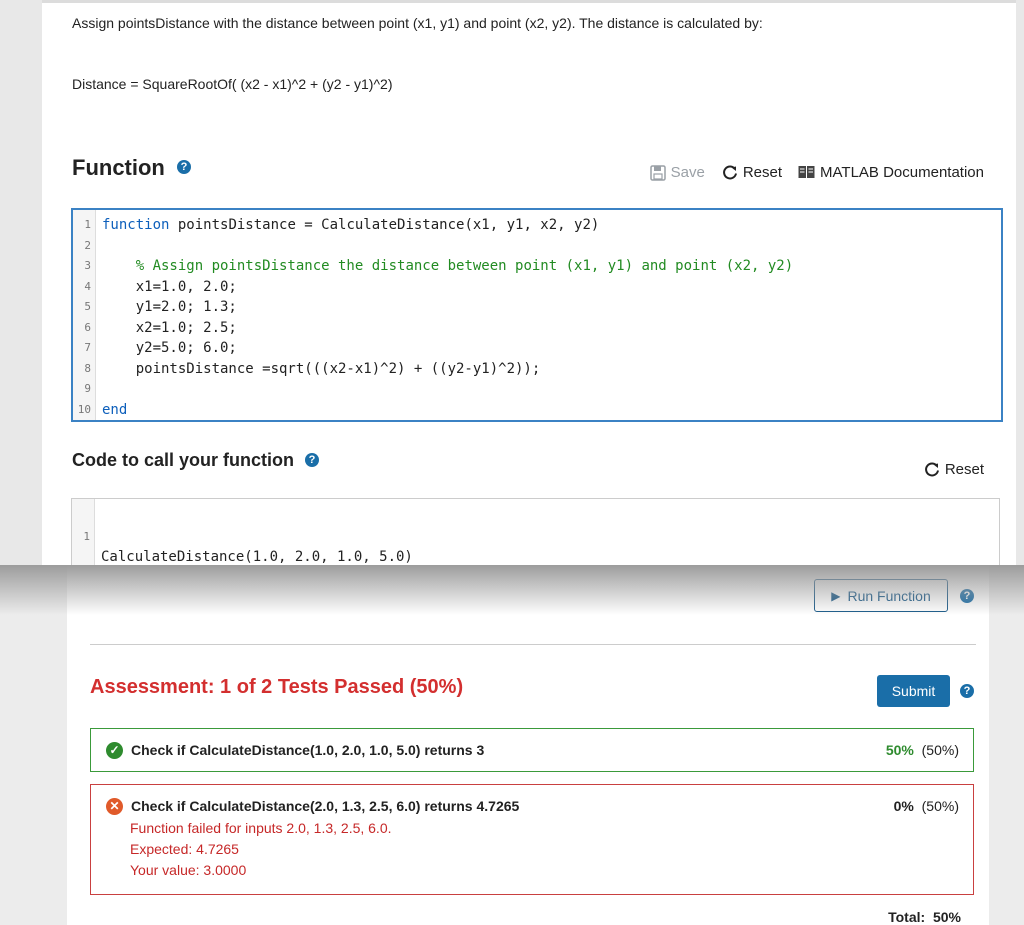 Image resolution: width=1024 pixels, height=925 pixels. I want to click on code-line: 1 CalculateDistance(1.0, 2.0, 1.0, 5.0), so click(242, 536).